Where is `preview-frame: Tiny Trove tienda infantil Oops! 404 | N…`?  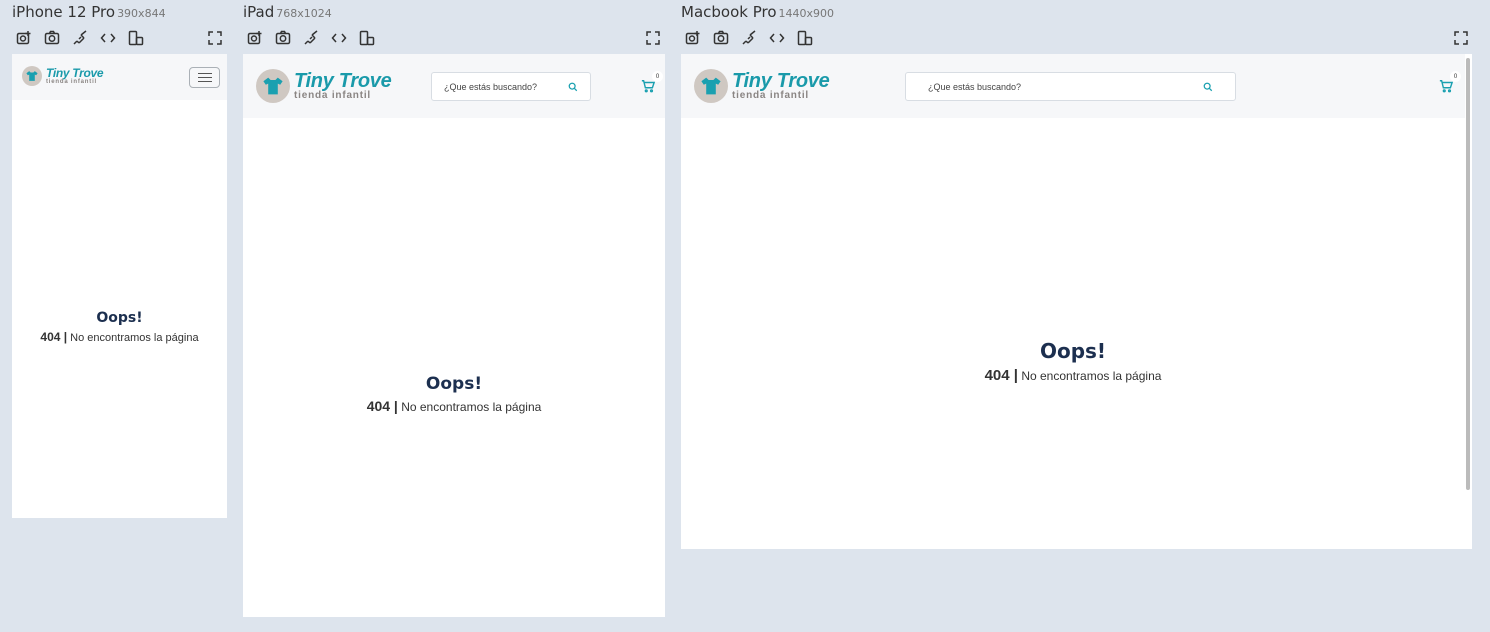 preview-frame: Tiny Trove tienda infantil Oops! 404 | N… is located at coordinates (119, 286).